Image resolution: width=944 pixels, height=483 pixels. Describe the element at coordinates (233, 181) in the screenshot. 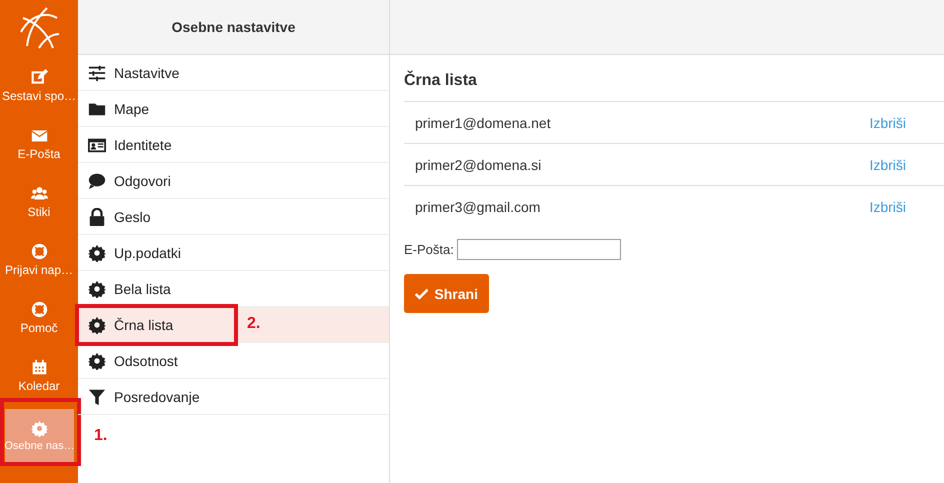

I see `menu-item: Odgovori` at that location.